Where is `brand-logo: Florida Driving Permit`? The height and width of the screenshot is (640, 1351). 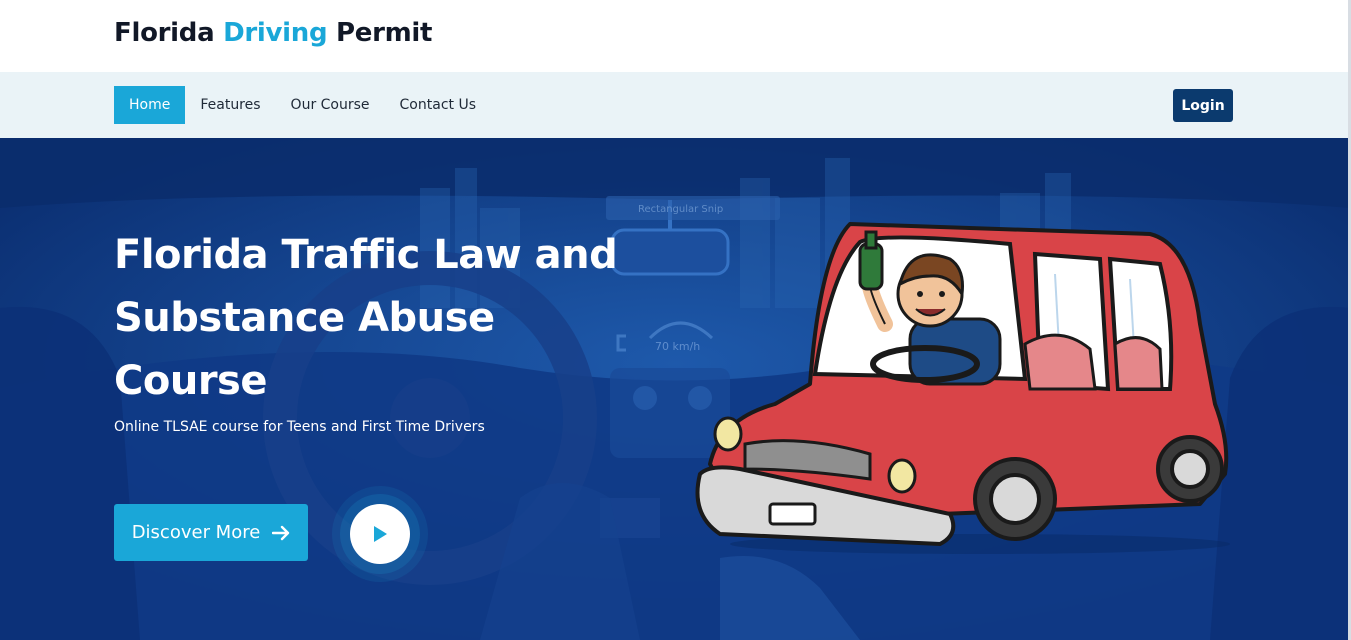 brand-logo: Florida Driving Permit is located at coordinates (273, 33).